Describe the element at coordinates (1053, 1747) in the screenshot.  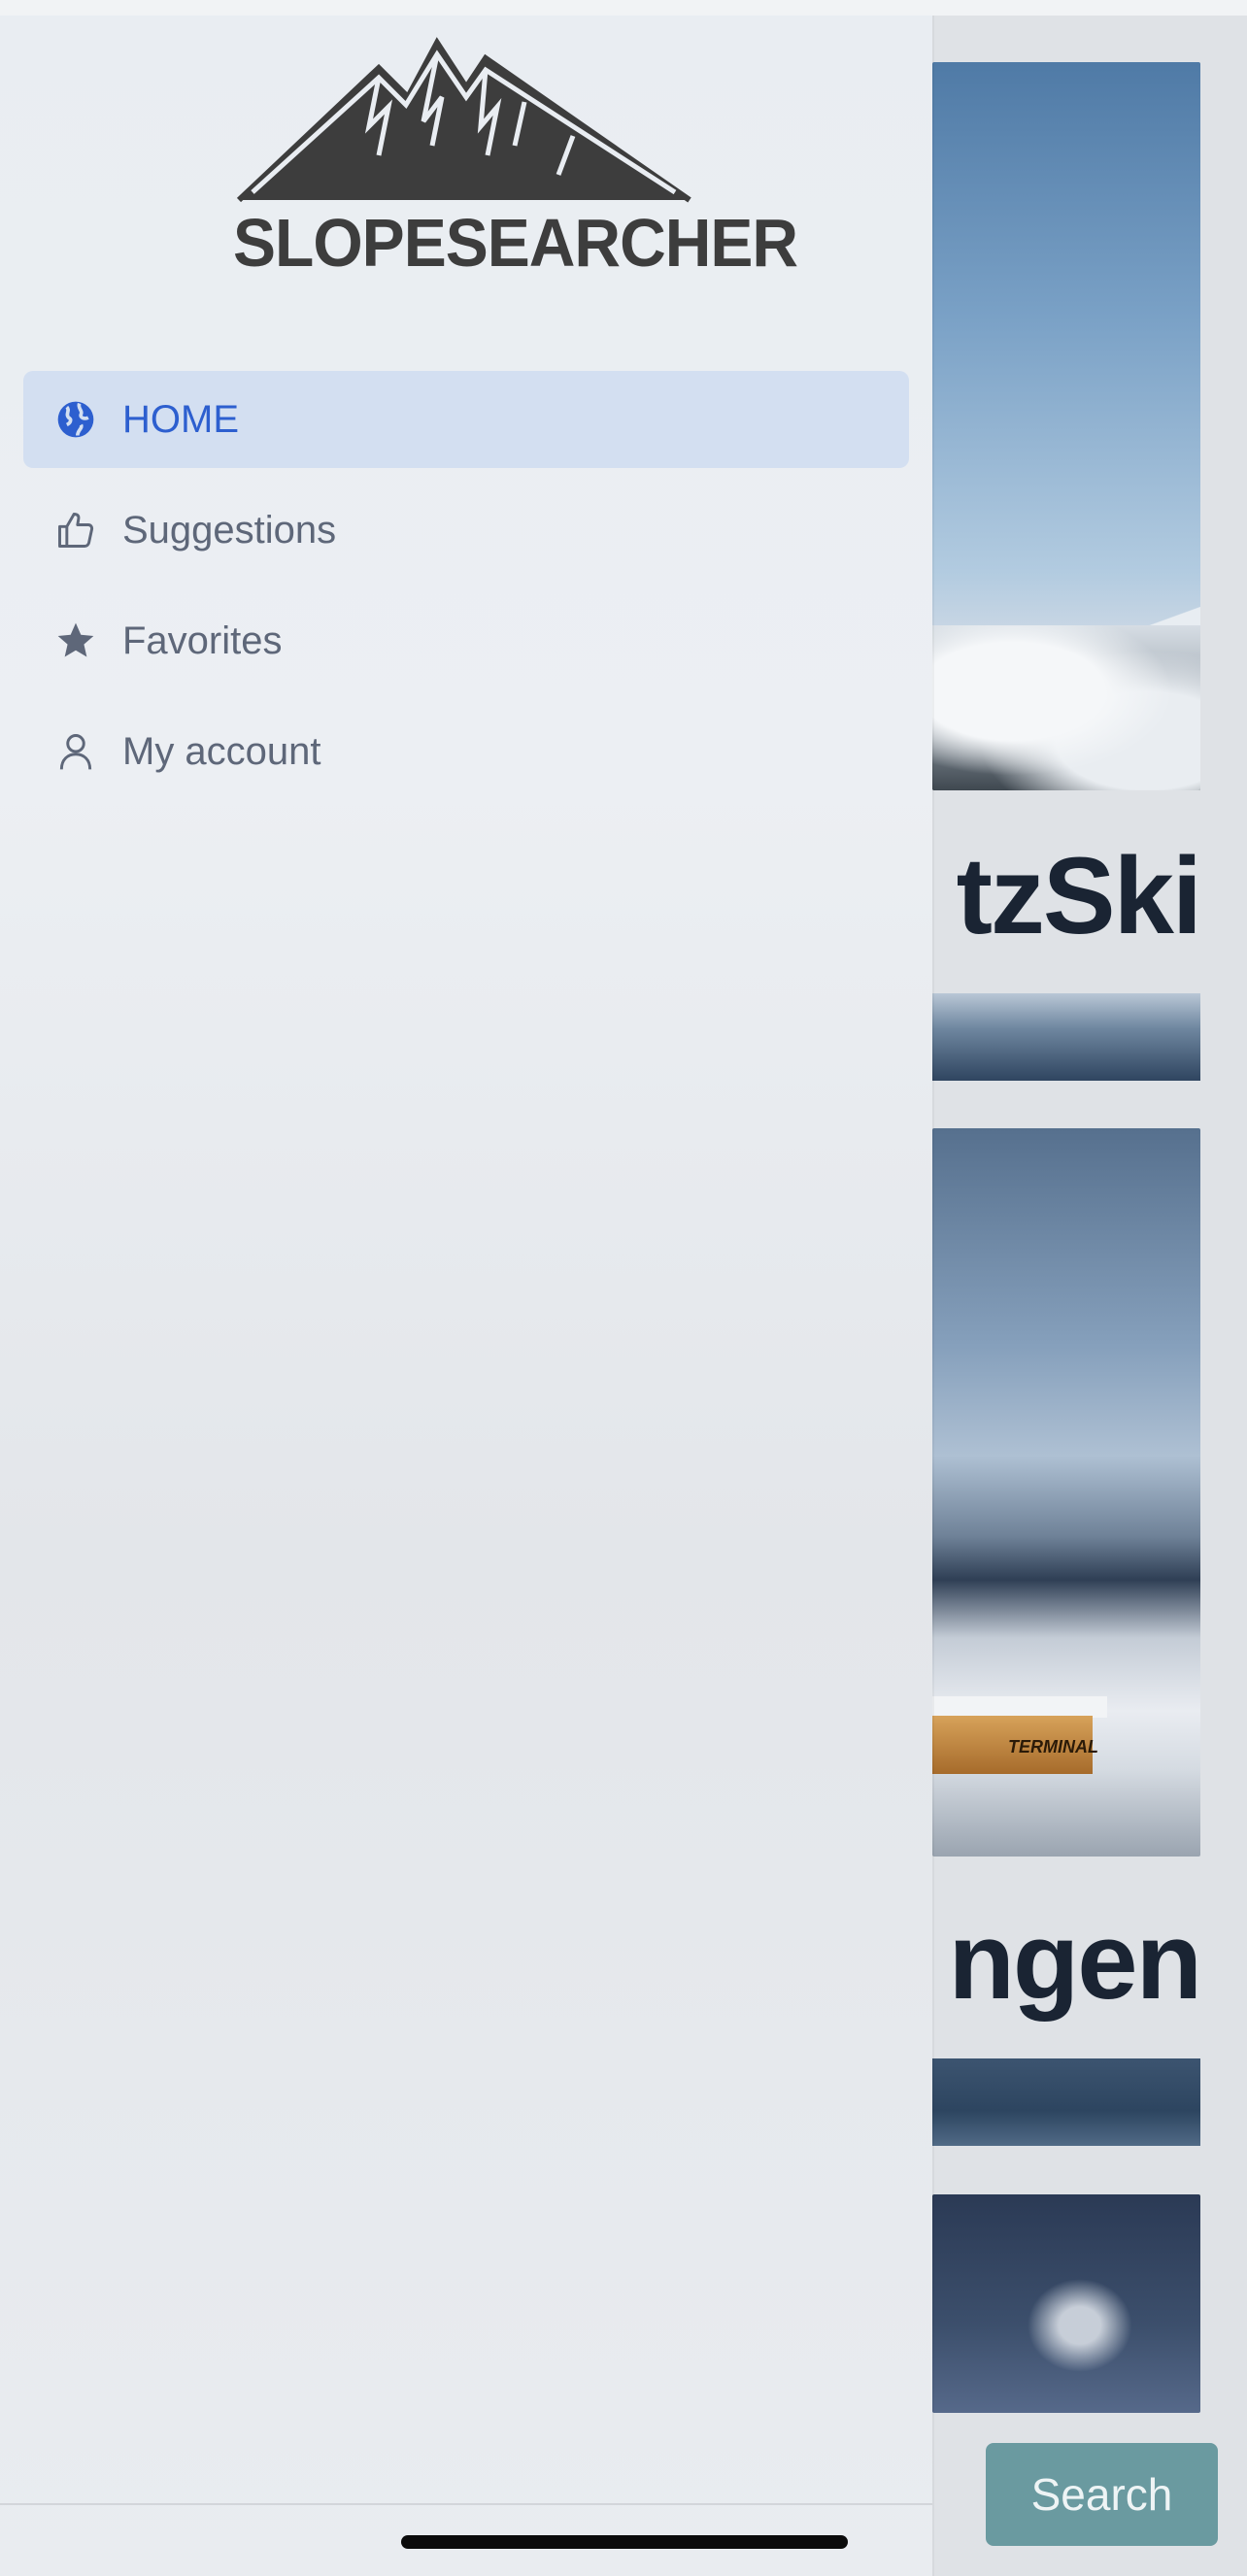
I see `terminal-sign: TERMINAL` at that location.